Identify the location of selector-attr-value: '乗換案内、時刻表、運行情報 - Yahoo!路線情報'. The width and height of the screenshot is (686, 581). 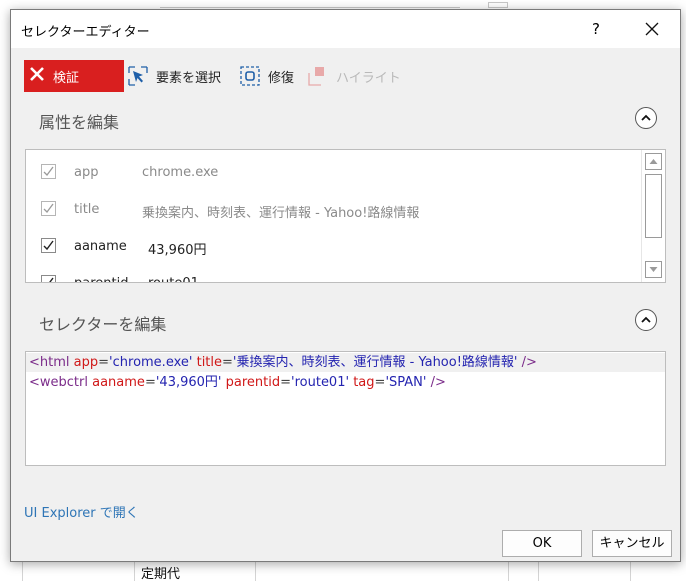
(375, 362).